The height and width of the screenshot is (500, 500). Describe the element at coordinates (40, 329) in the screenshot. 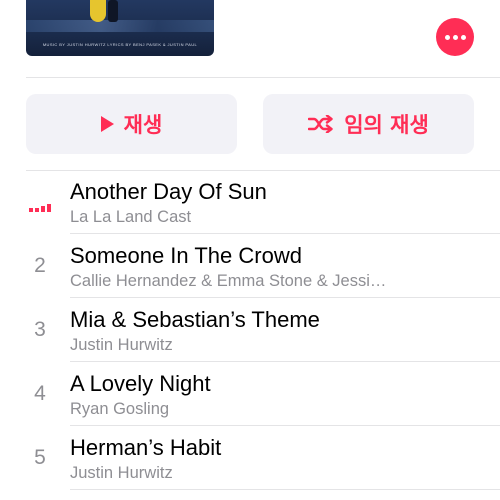

I see `track-number: 3` at that location.